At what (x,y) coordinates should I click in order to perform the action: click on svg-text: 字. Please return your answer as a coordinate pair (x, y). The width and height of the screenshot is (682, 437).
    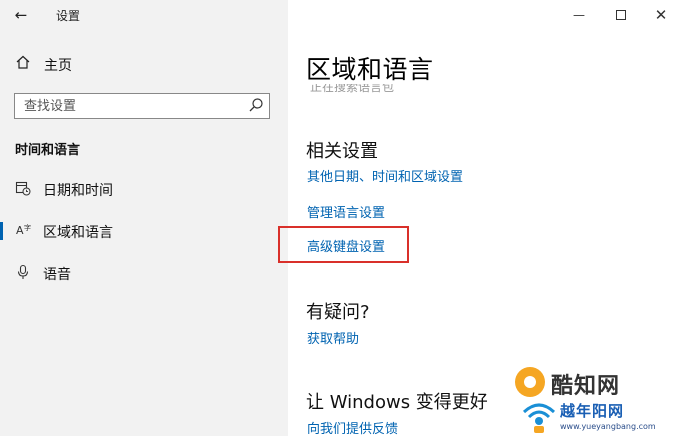
    Looking at the image, I should click on (27, 227).